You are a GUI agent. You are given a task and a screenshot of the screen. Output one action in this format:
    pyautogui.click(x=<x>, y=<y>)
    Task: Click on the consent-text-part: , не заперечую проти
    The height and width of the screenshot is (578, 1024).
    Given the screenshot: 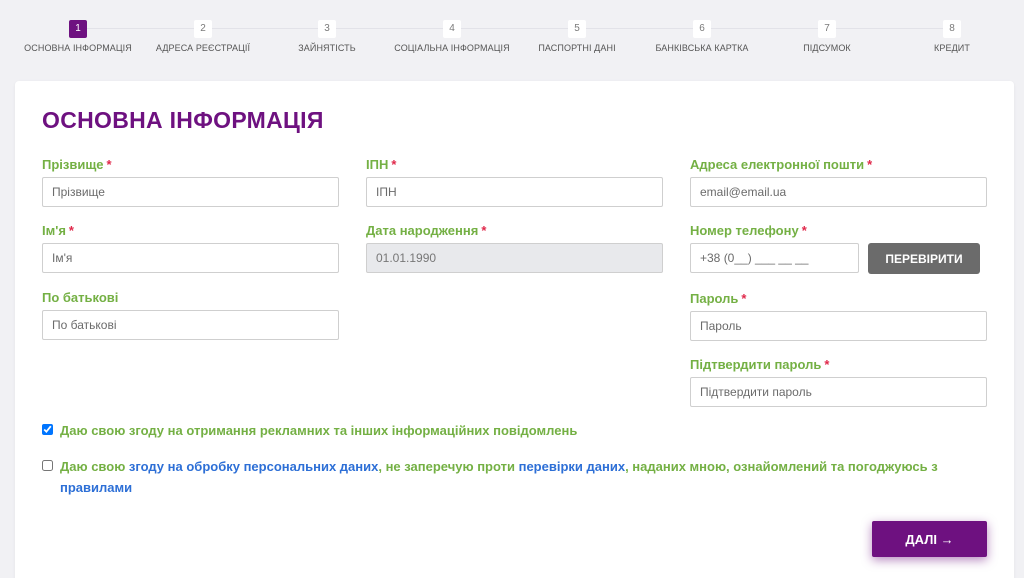 What is the action you would take?
    pyautogui.click(x=448, y=466)
    